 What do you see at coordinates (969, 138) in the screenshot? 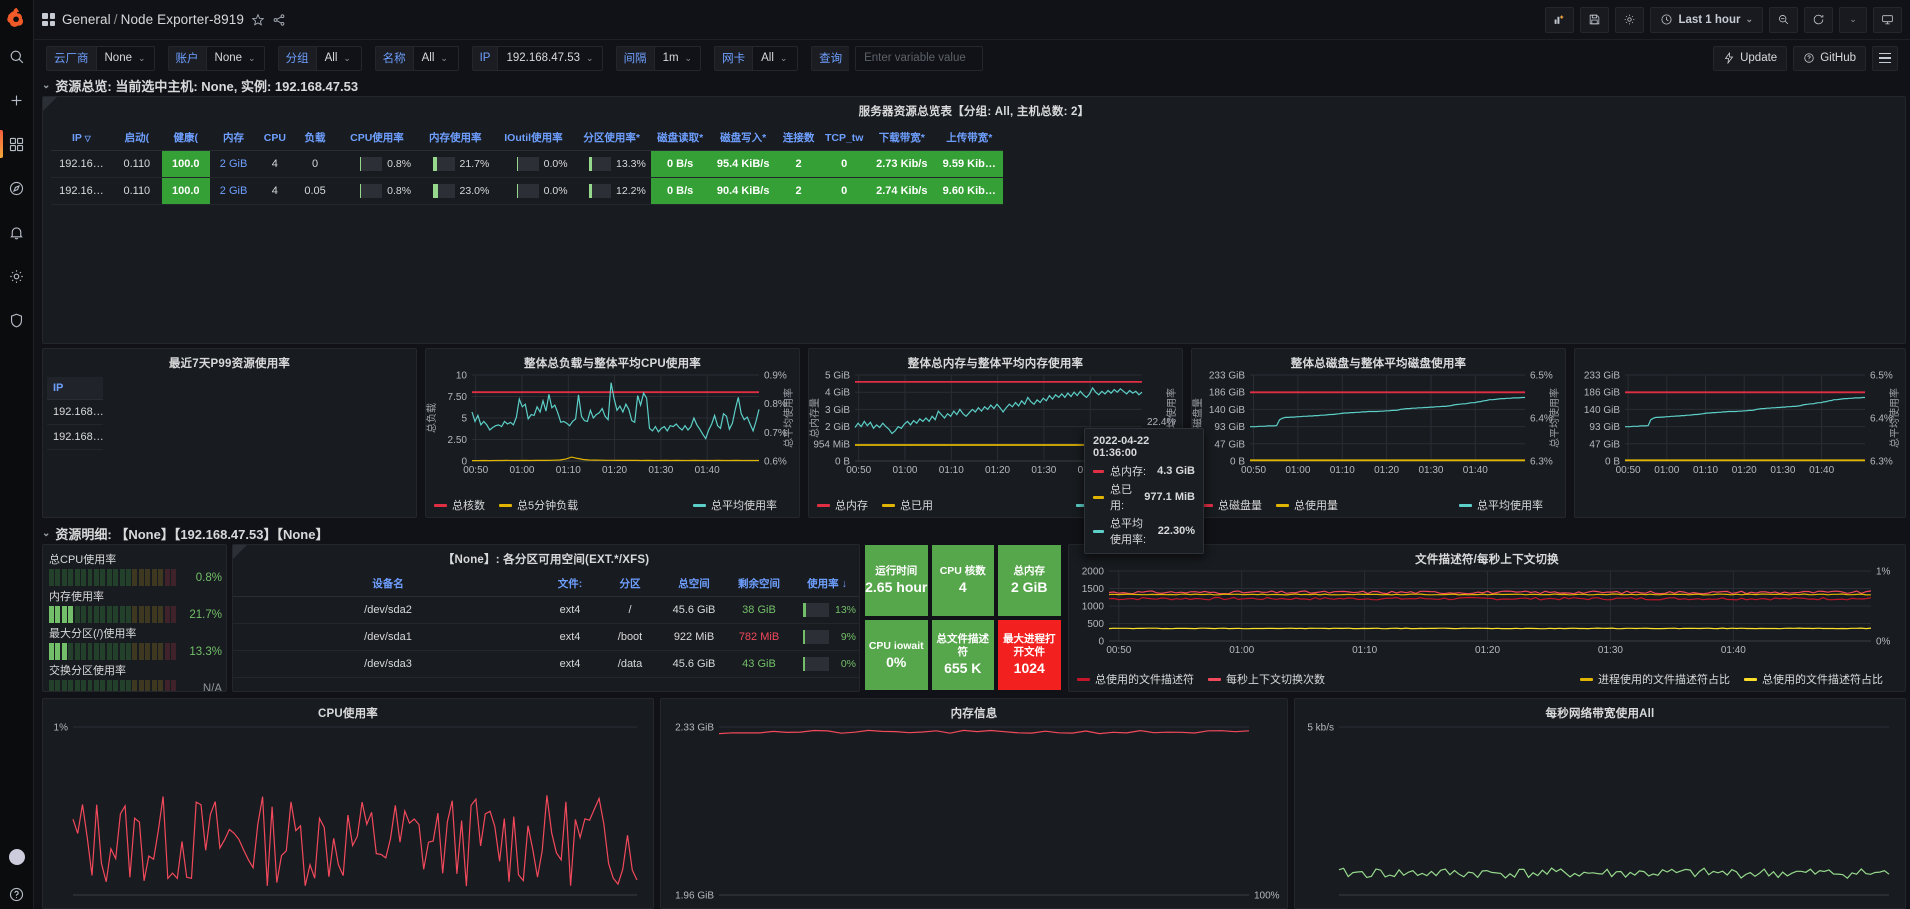
I see `col-upload-bw: 上传带宽*` at bounding box center [969, 138].